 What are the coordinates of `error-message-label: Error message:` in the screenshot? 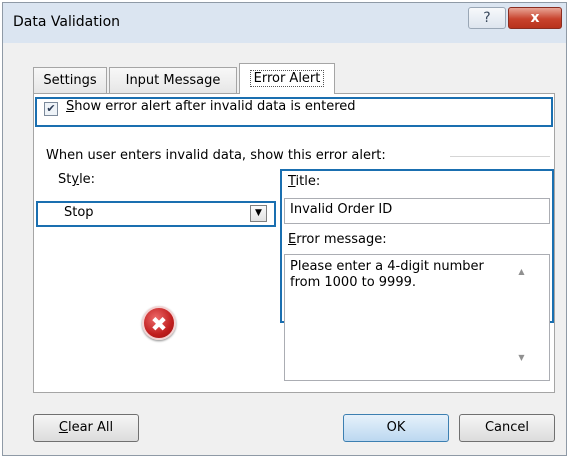 It's located at (337, 239).